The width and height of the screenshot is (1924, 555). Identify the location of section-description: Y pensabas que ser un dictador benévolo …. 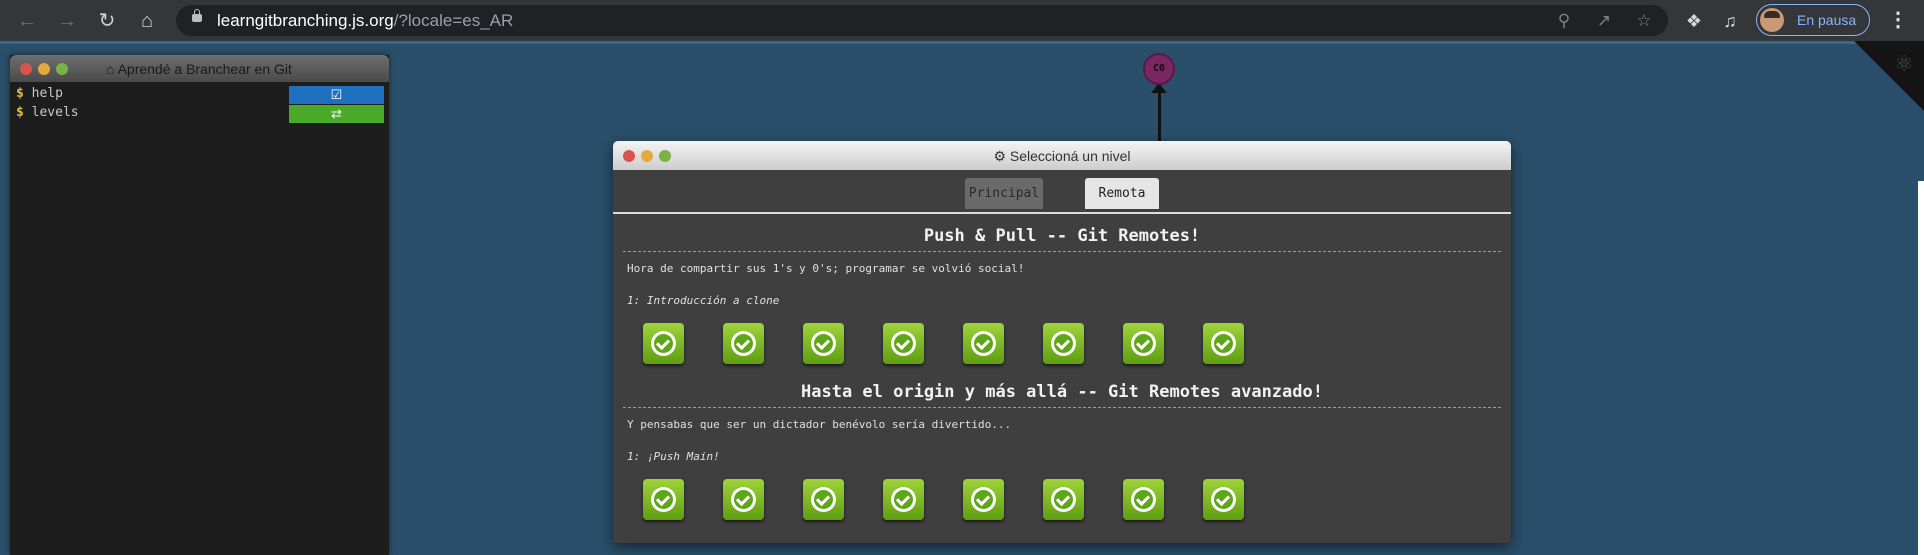
(819, 424).